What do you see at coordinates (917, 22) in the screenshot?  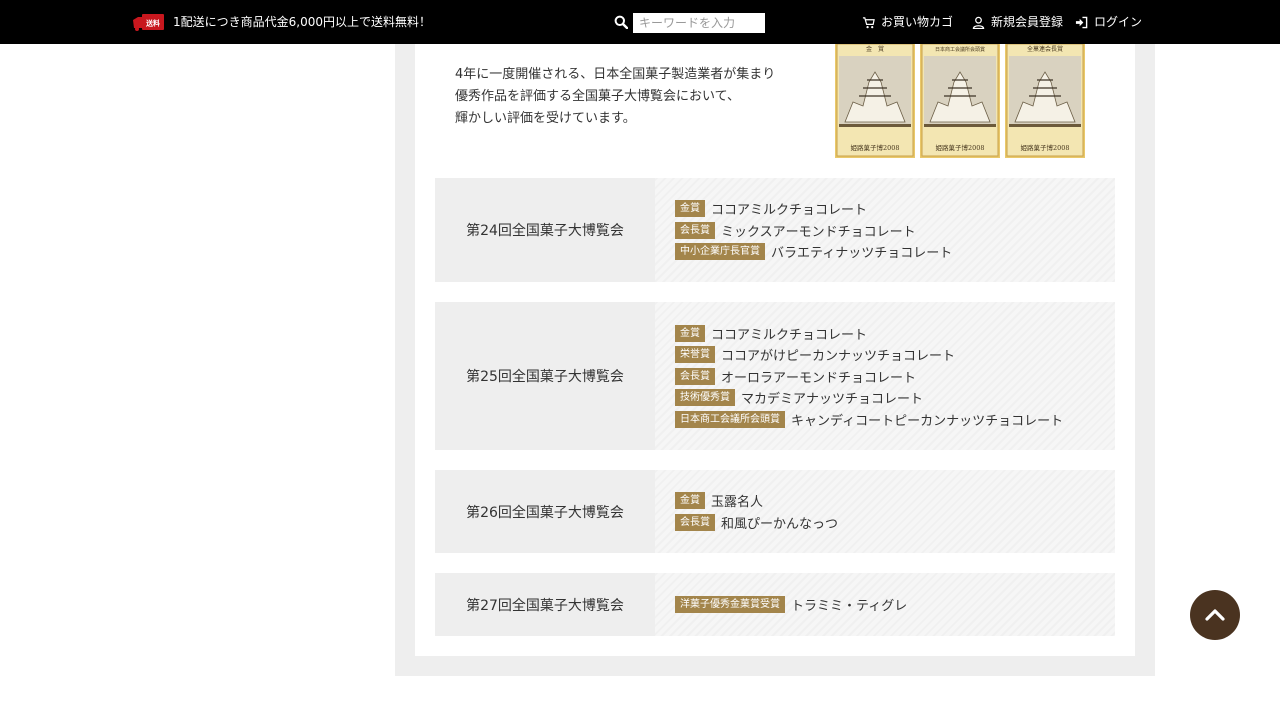 I see `cart-label: お買い物カゴ` at bounding box center [917, 22].